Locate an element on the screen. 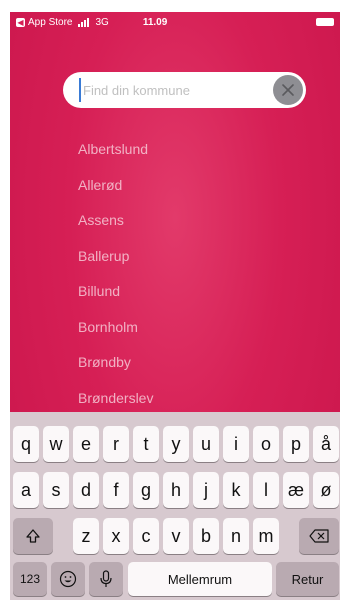 Image resolution: width=340 pixels, height=600 pixels. battery-icon is located at coordinates (325, 22).